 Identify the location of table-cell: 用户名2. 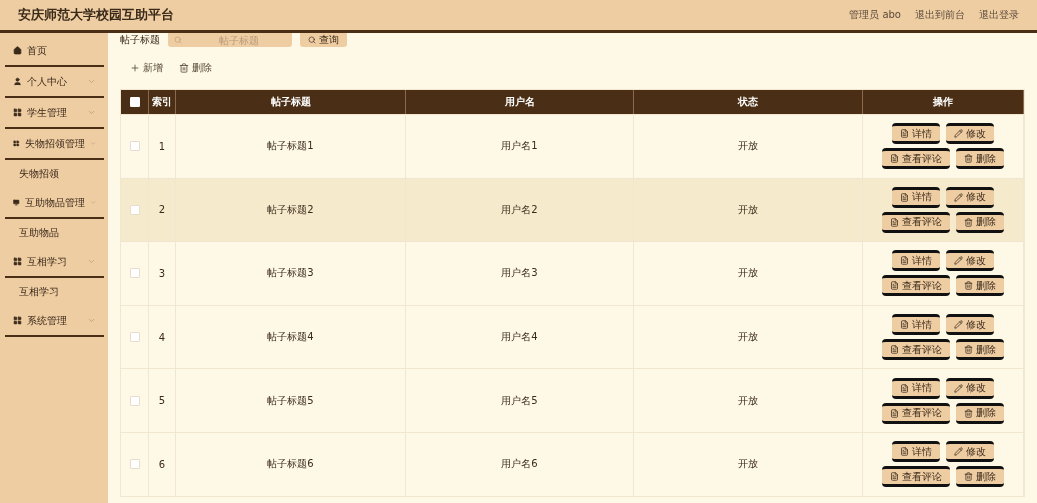
(520, 209).